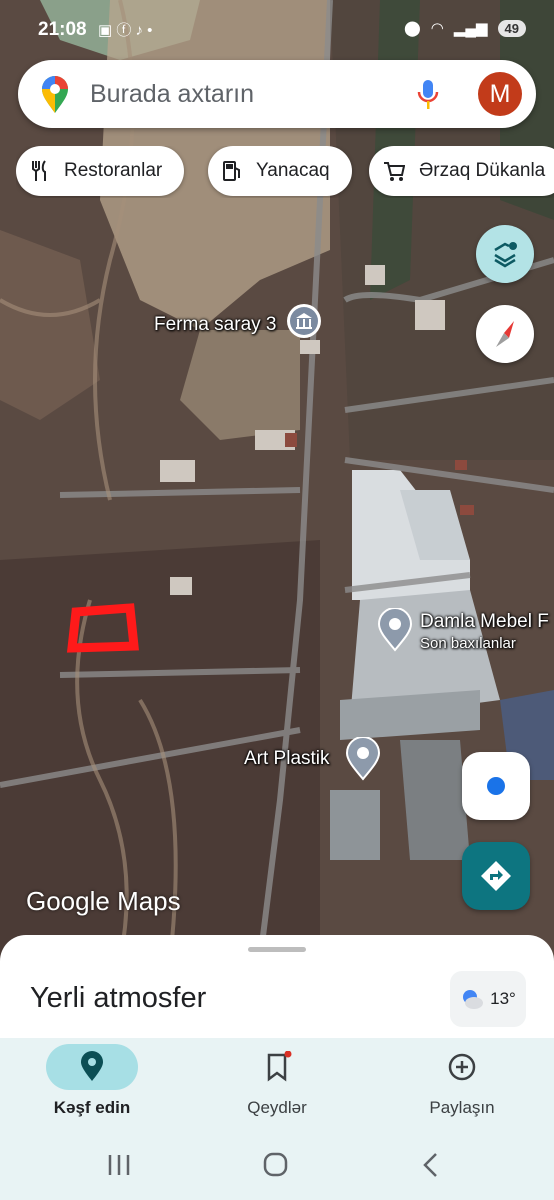  Describe the element at coordinates (432, 1165) in the screenshot. I see `back-icon` at that location.